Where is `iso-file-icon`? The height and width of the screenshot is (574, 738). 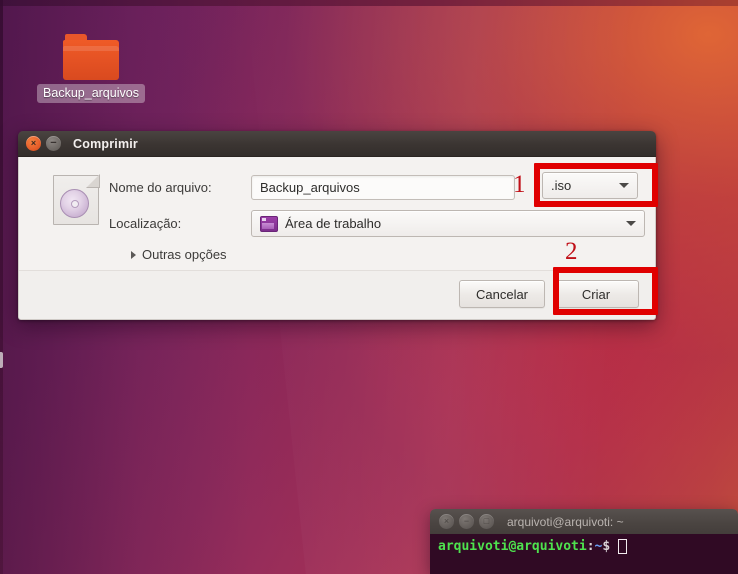 iso-file-icon is located at coordinates (76, 200).